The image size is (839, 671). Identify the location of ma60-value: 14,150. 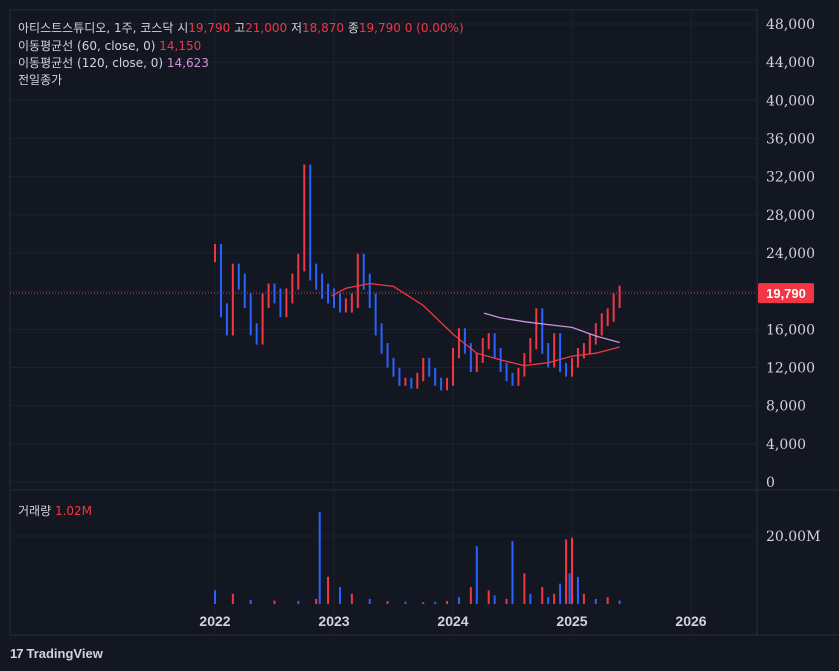
(180, 46).